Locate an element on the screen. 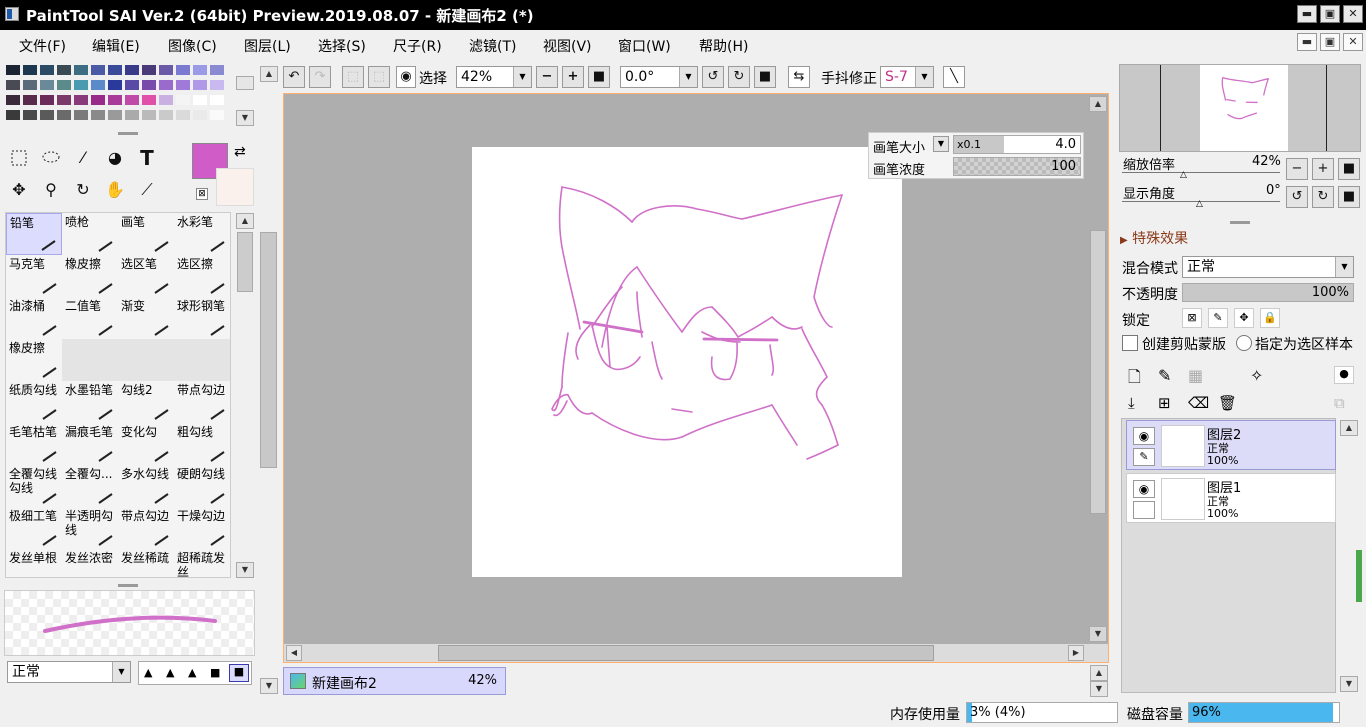 This screenshot has width=1366, height=727. canvas-hscroll-thumb is located at coordinates (686, 653).